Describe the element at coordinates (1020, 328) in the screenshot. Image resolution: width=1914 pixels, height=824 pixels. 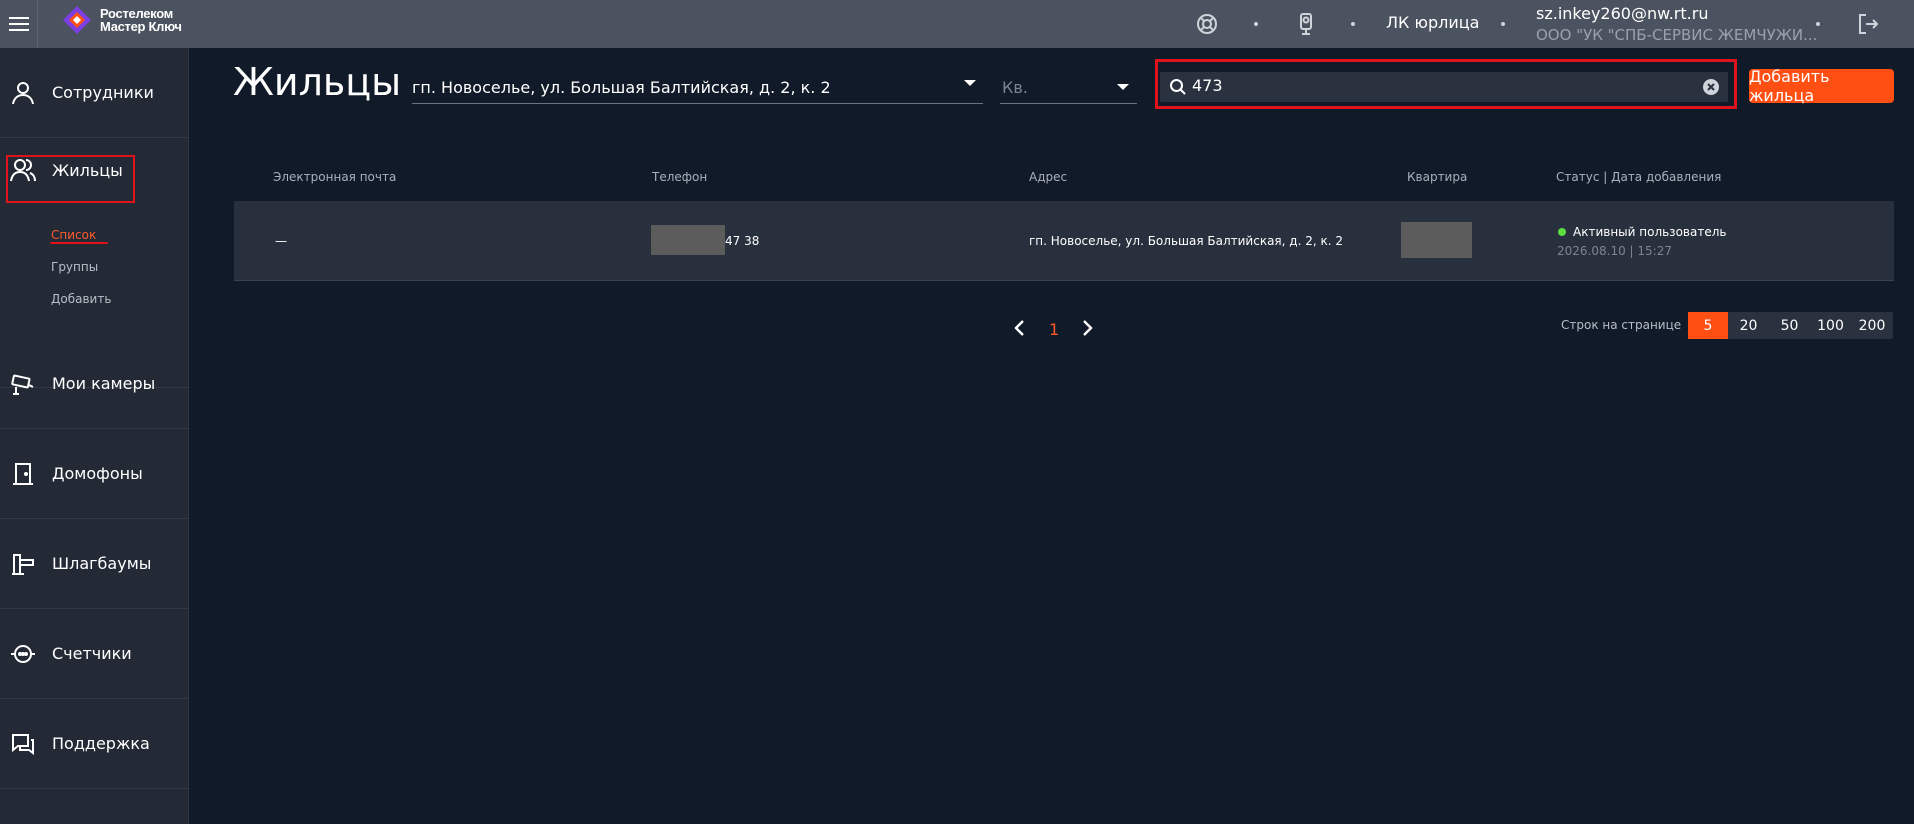
I see `chevron-left-icon` at that location.